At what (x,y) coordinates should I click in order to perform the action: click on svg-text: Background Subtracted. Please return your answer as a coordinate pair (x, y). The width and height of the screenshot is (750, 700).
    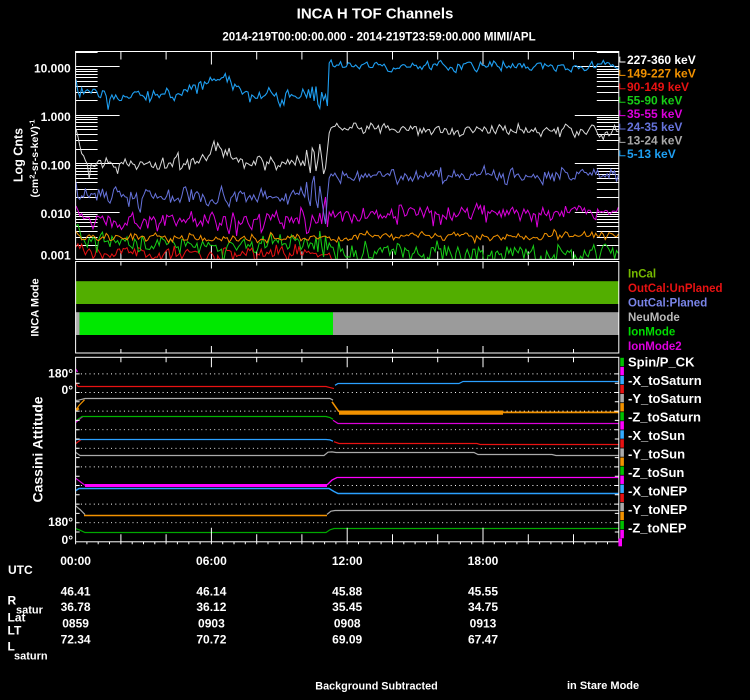
    Looking at the image, I should click on (376, 687).